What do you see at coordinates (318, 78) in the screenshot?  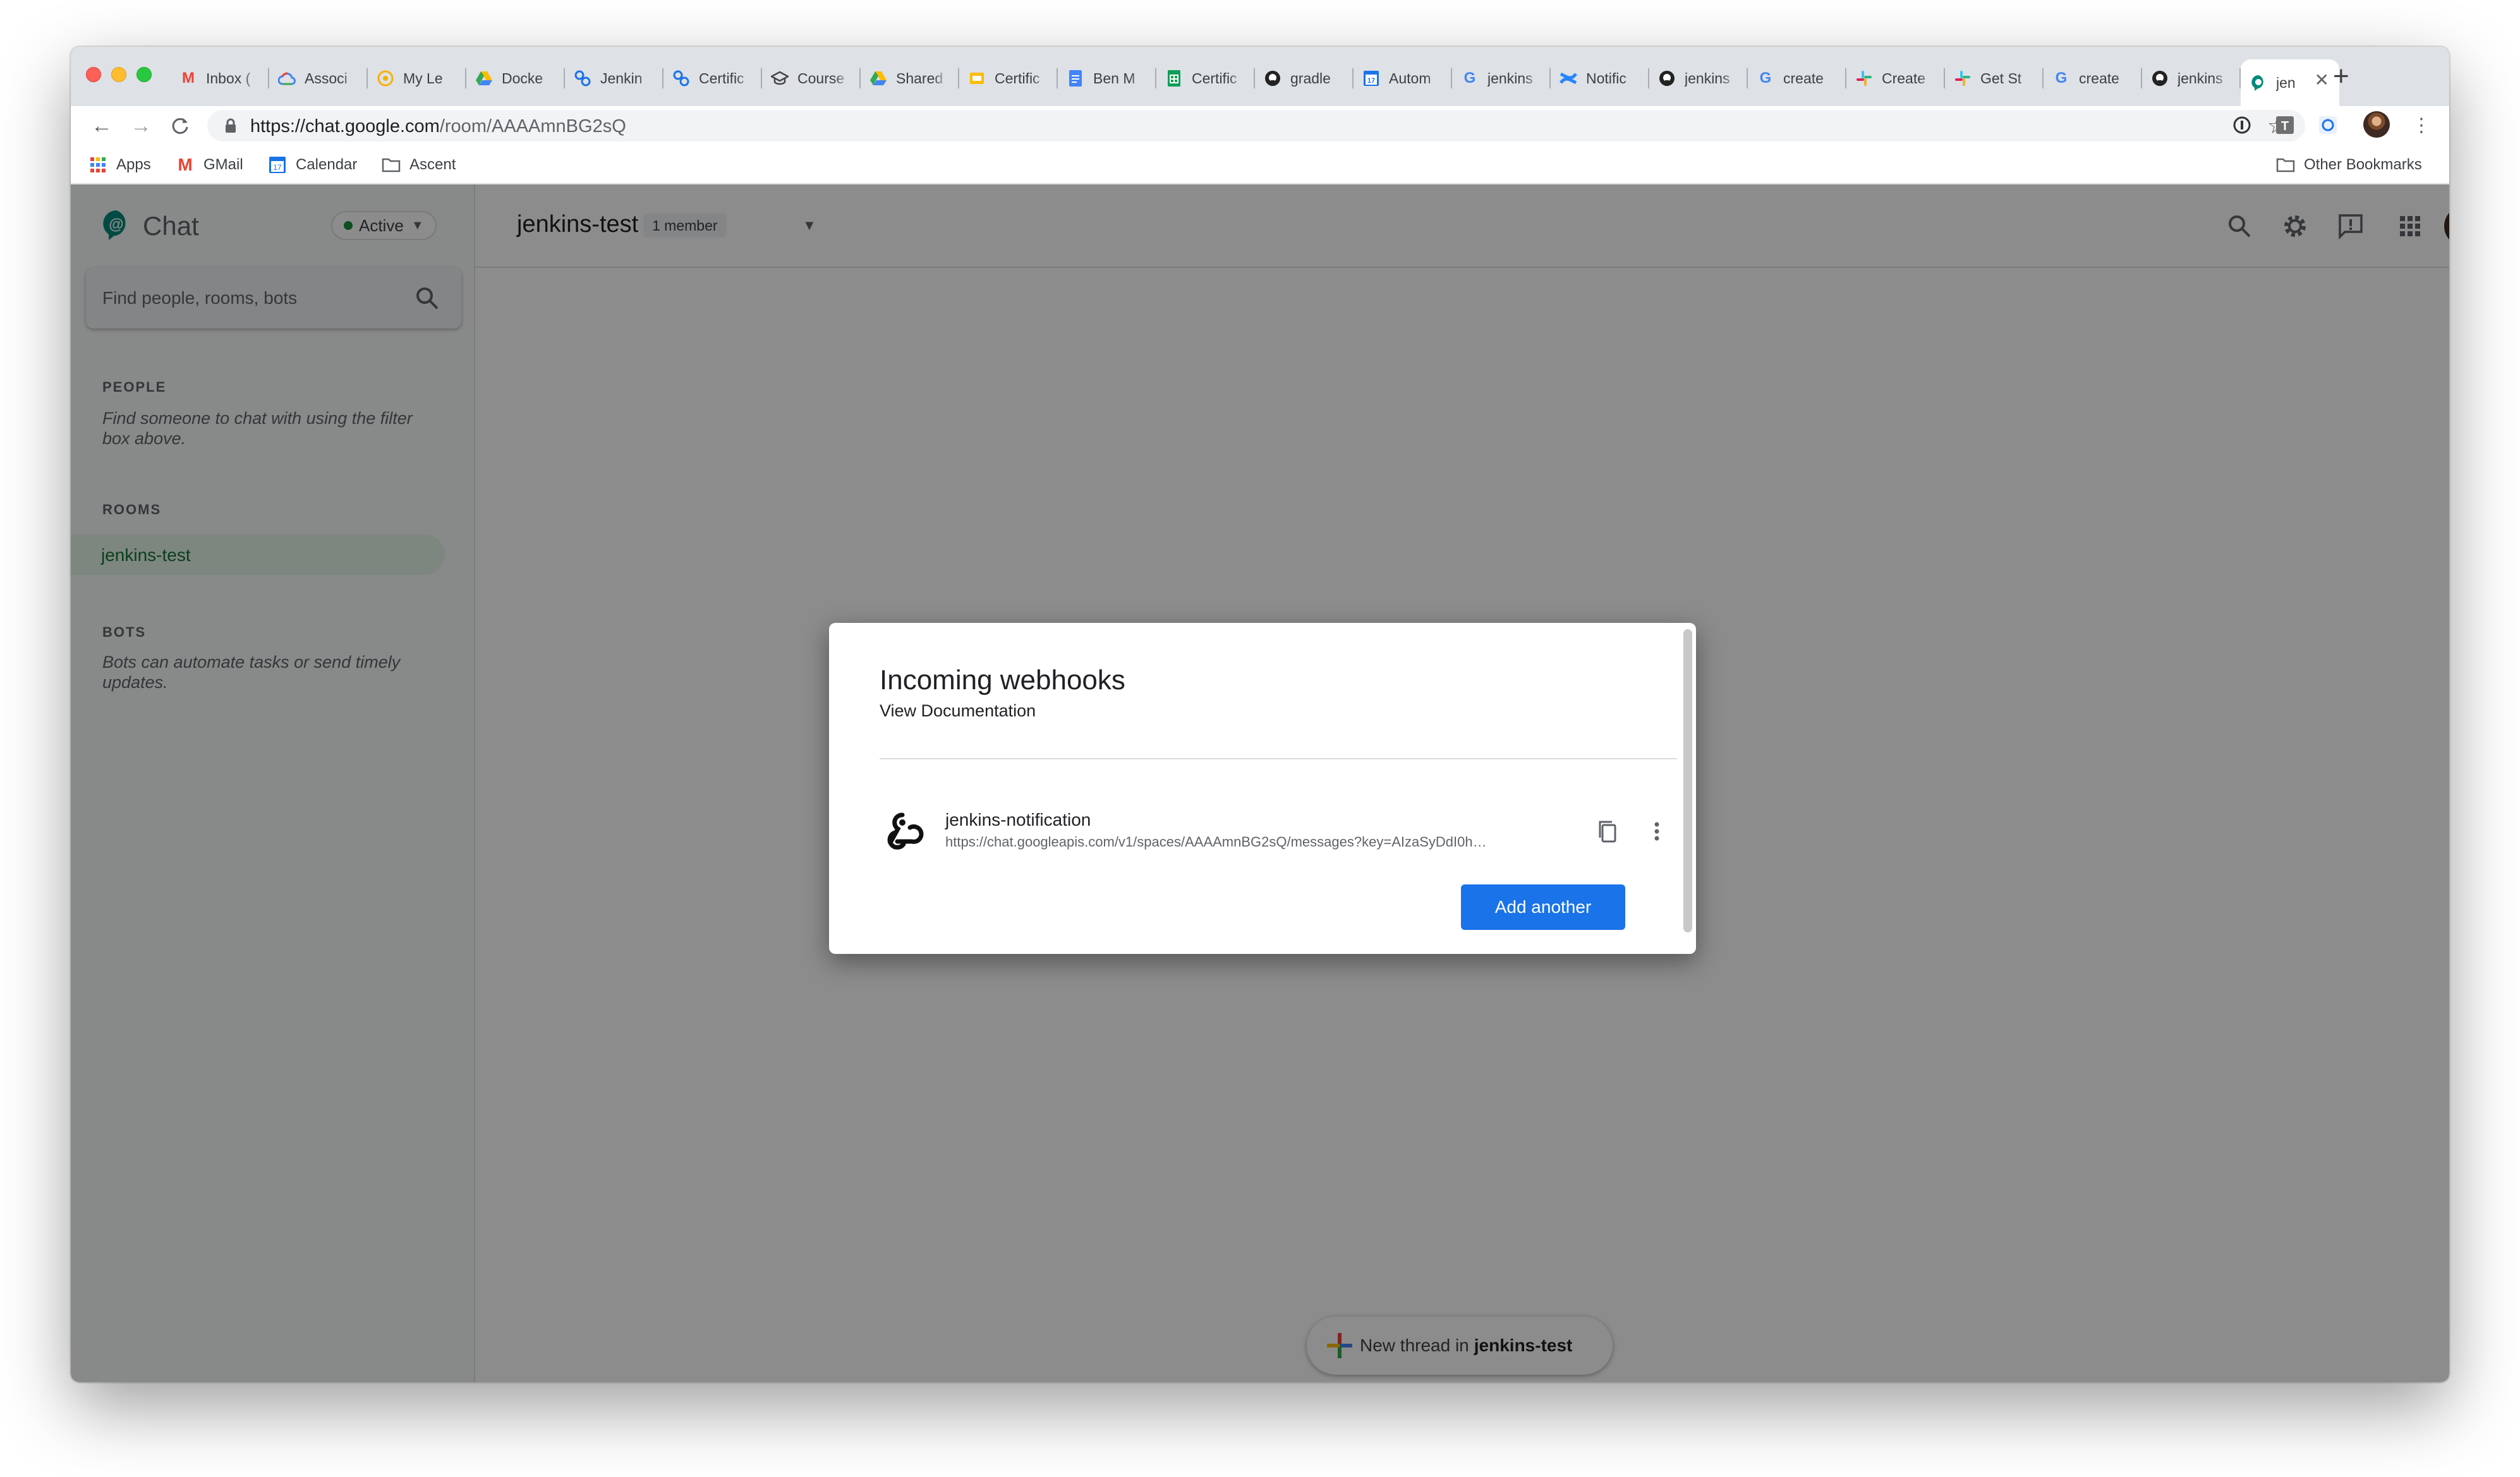 I see `browser-tab: Associ` at bounding box center [318, 78].